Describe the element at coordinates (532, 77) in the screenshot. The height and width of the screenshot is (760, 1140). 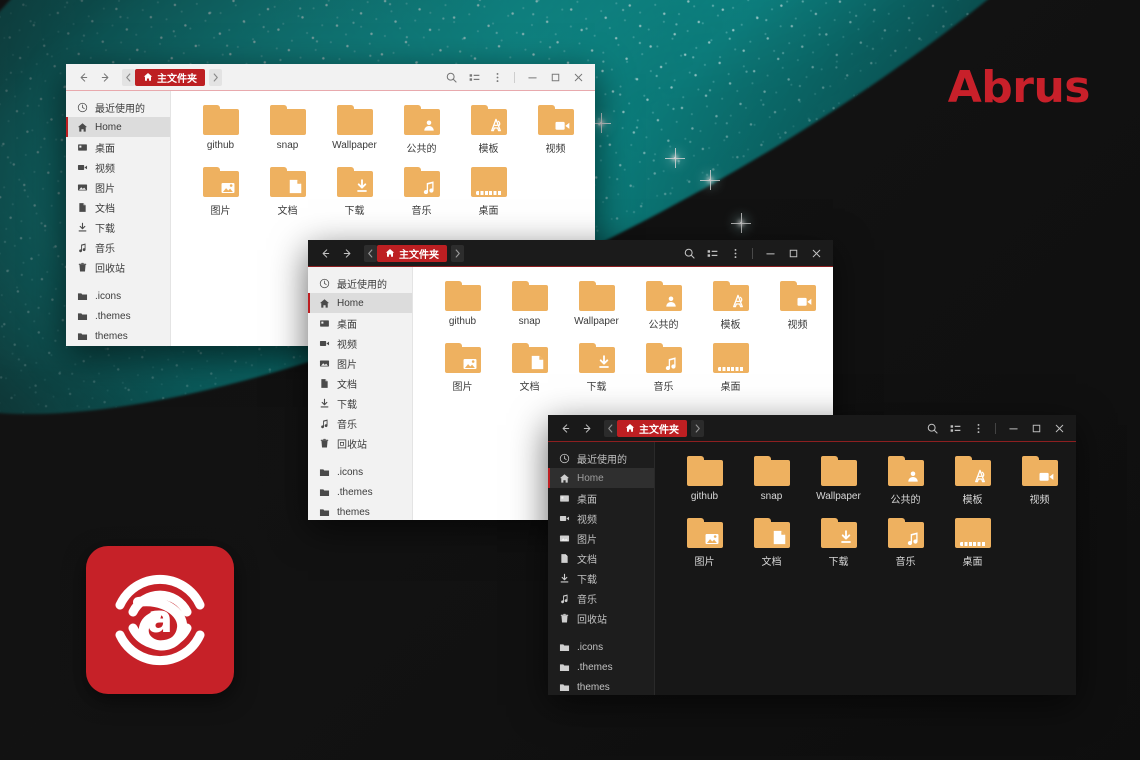
I see `minimize-button` at that location.